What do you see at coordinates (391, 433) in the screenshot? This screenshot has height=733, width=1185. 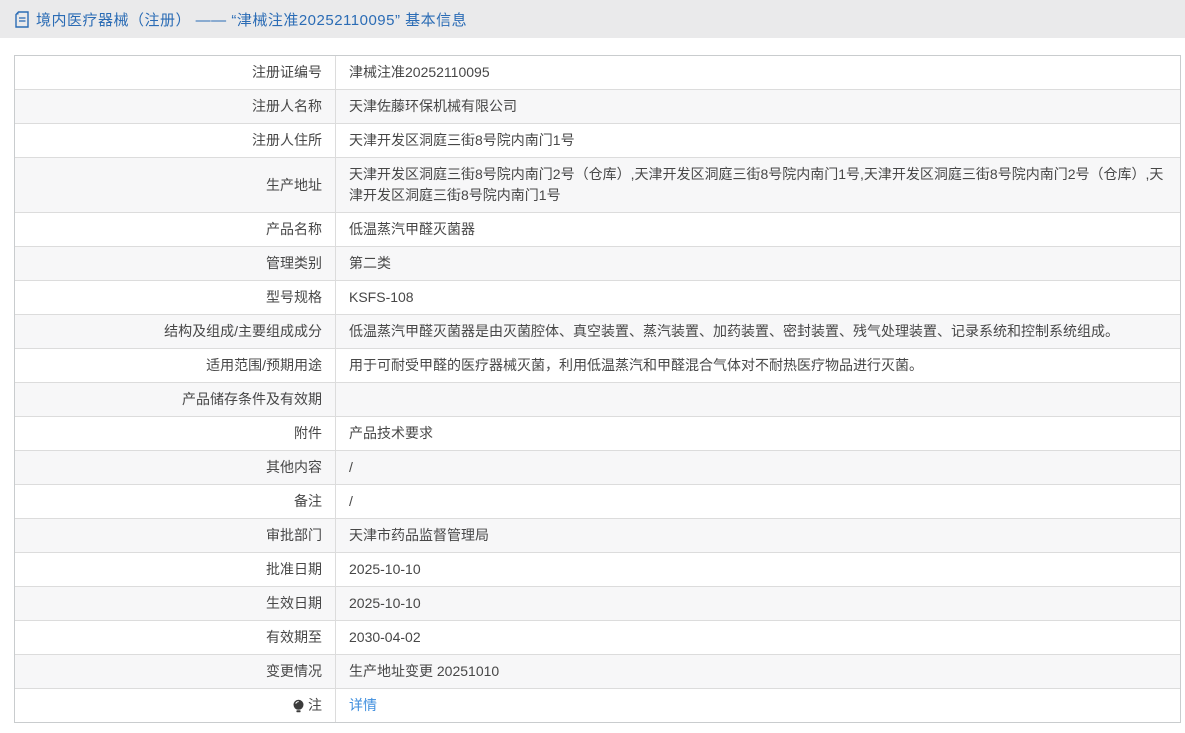 I see `row-value-text: 产品技术要求` at bounding box center [391, 433].